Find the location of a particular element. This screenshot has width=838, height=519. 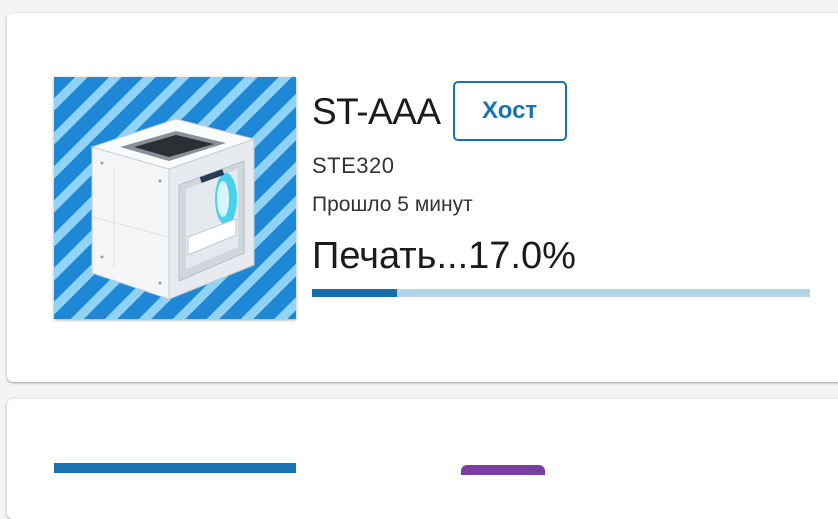

host-button: Хост is located at coordinates (509, 111).